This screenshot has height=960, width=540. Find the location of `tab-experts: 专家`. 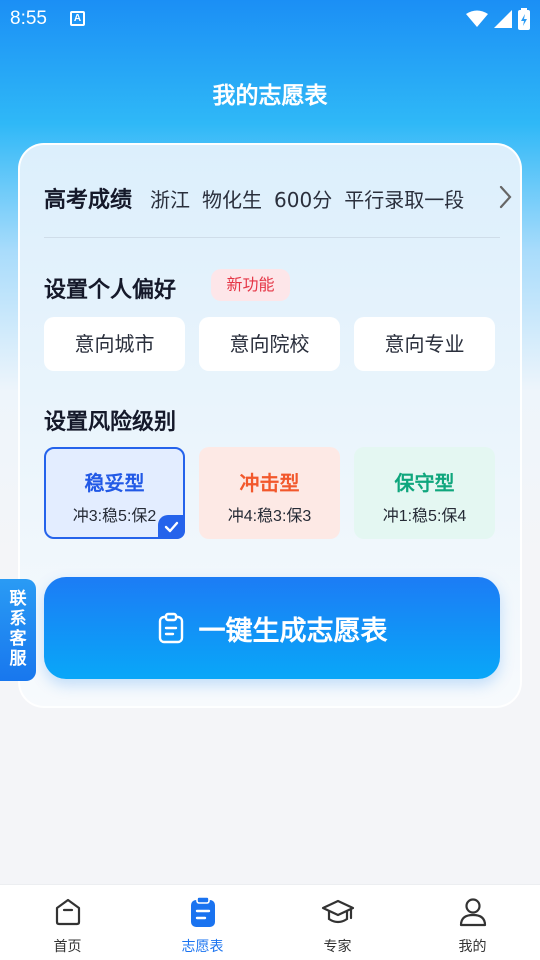

tab-experts: 专家 is located at coordinates (337, 922).